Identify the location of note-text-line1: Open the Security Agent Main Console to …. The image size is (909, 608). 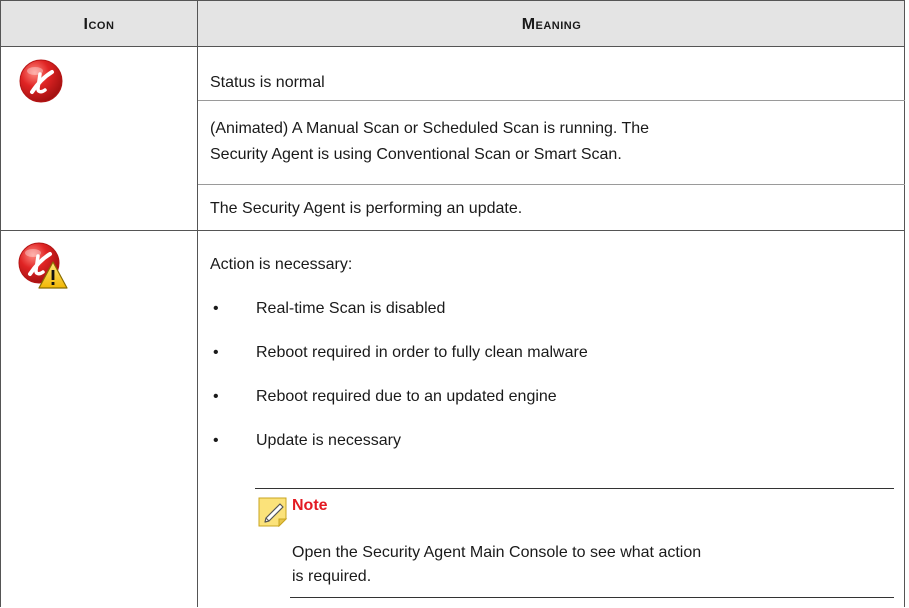
(497, 552).